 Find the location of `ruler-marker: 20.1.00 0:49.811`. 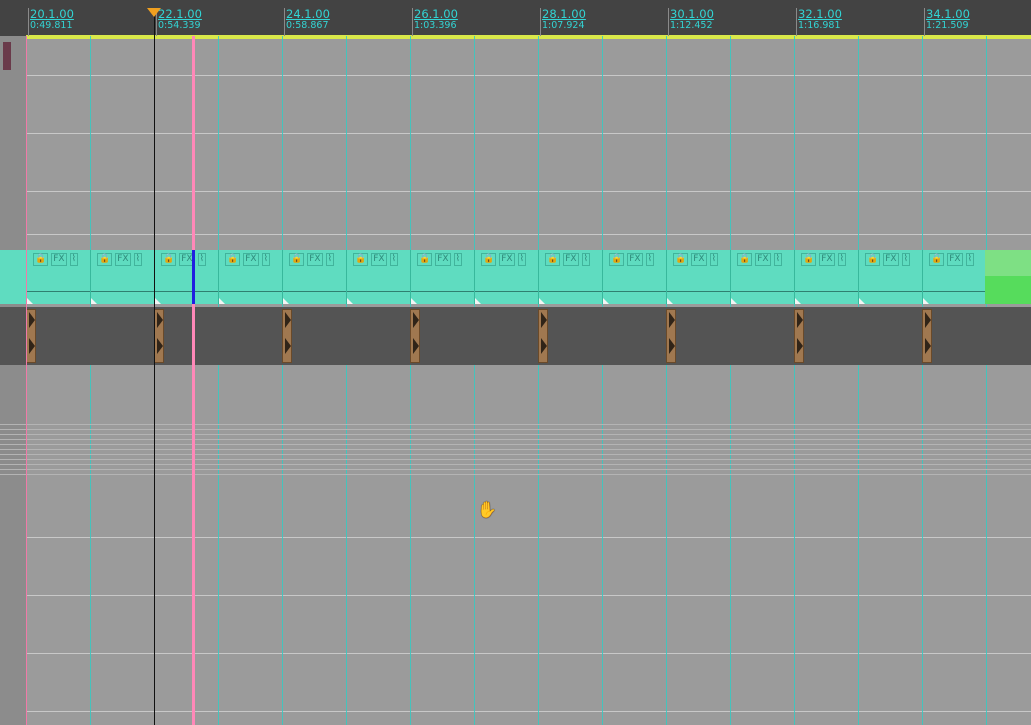

ruler-marker: 20.1.00 0:49.811 is located at coordinates (52, 19).